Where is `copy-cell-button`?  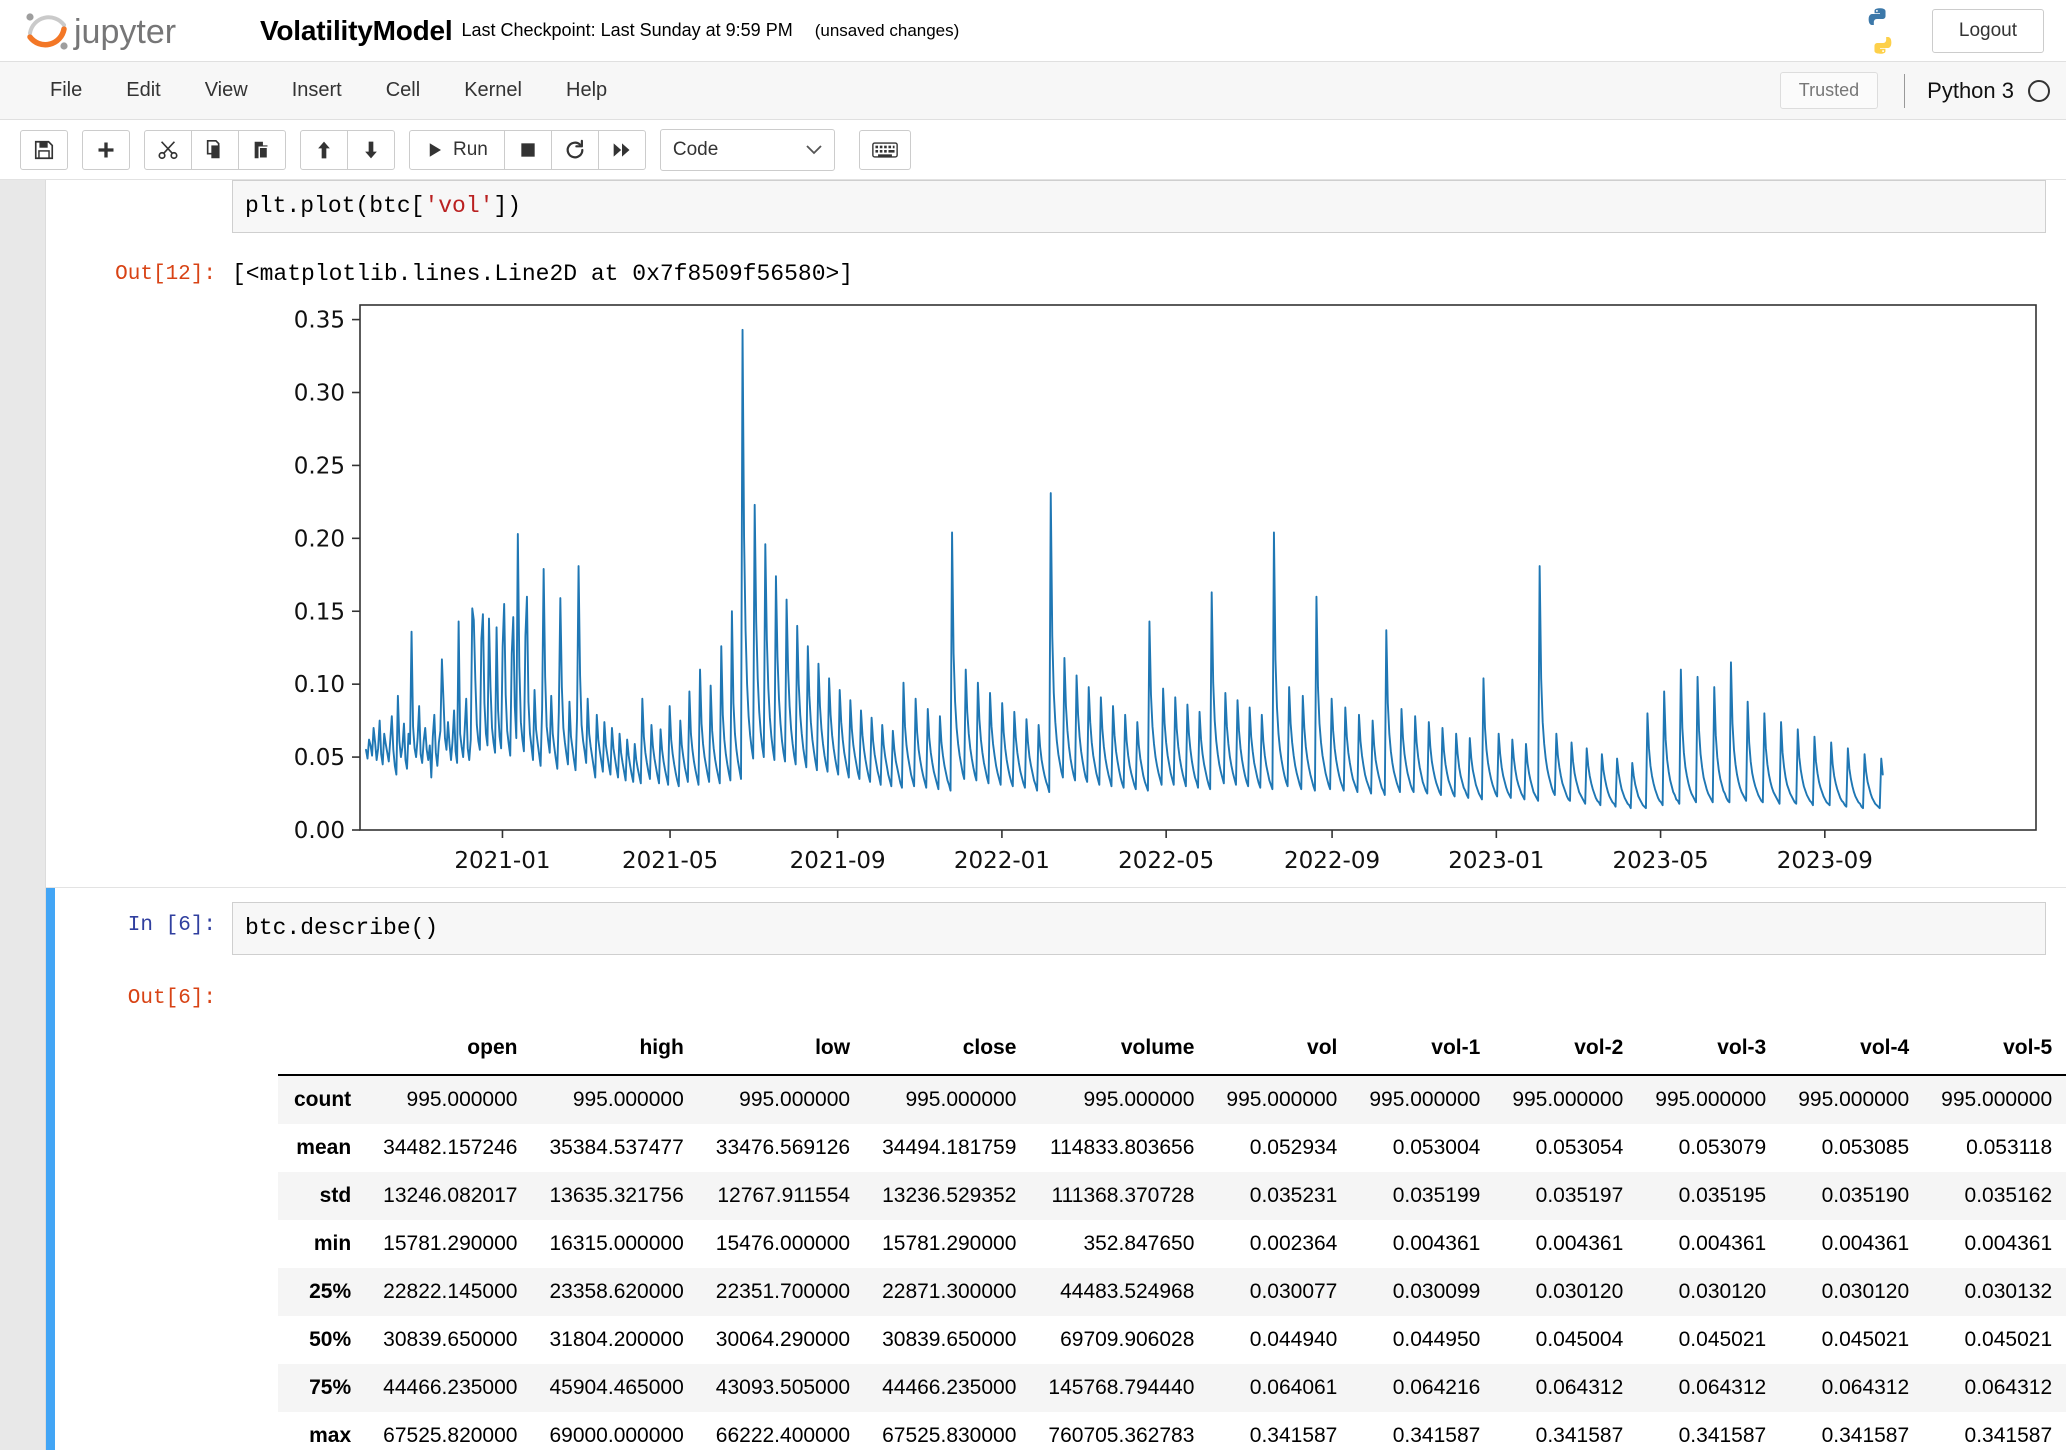 copy-cell-button is located at coordinates (215, 149).